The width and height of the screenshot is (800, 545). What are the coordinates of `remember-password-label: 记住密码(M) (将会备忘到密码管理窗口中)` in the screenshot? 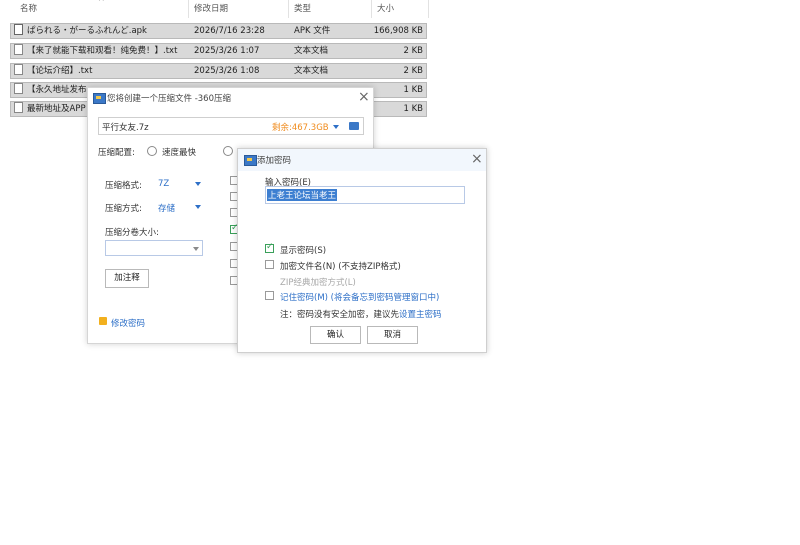 It's located at (360, 298).